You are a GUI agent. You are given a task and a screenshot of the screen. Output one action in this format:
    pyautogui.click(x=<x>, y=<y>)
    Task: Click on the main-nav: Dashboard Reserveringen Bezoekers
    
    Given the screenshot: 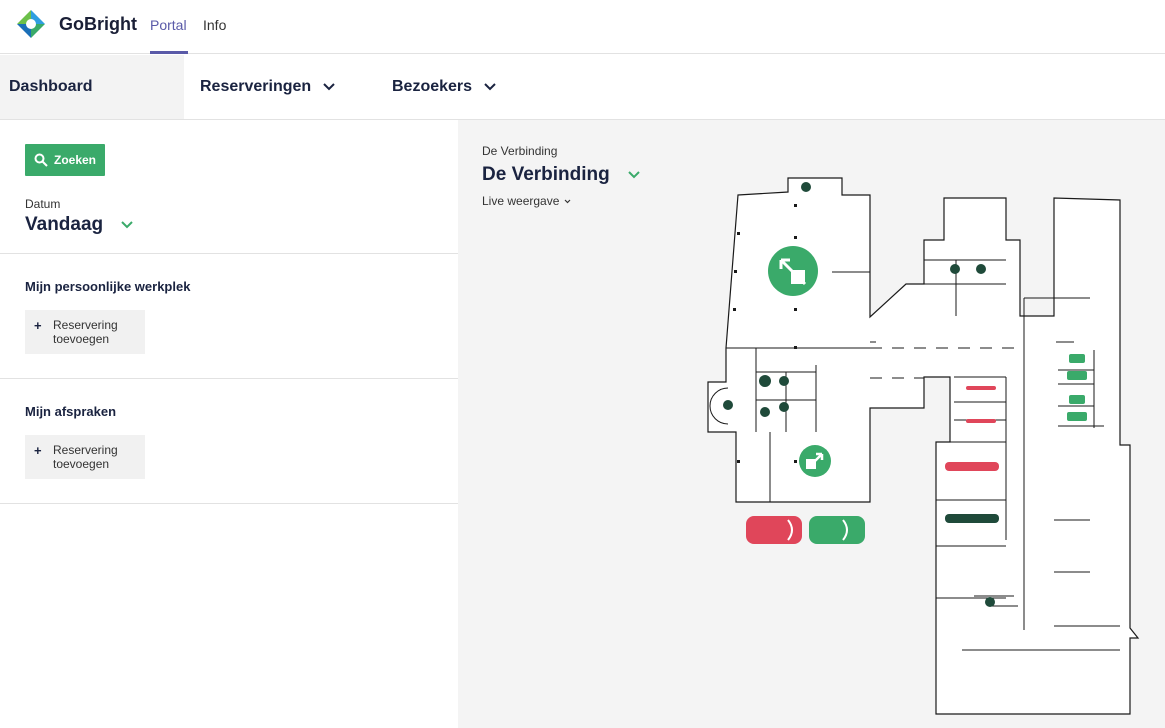 What is the action you would take?
    pyautogui.click(x=582, y=87)
    